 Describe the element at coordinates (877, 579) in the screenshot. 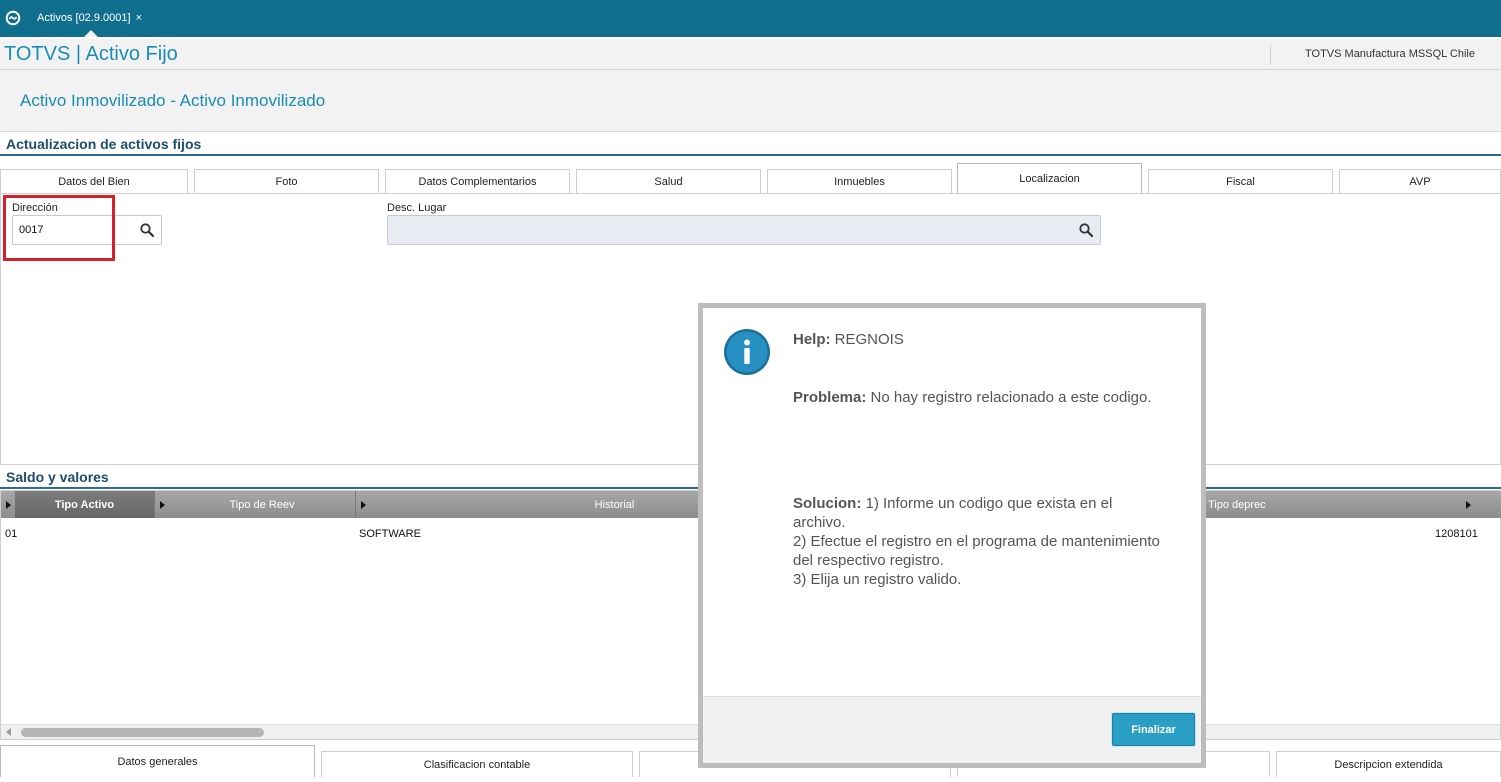

I see `solucion-line-5: 3) Elija un registro valido.` at that location.